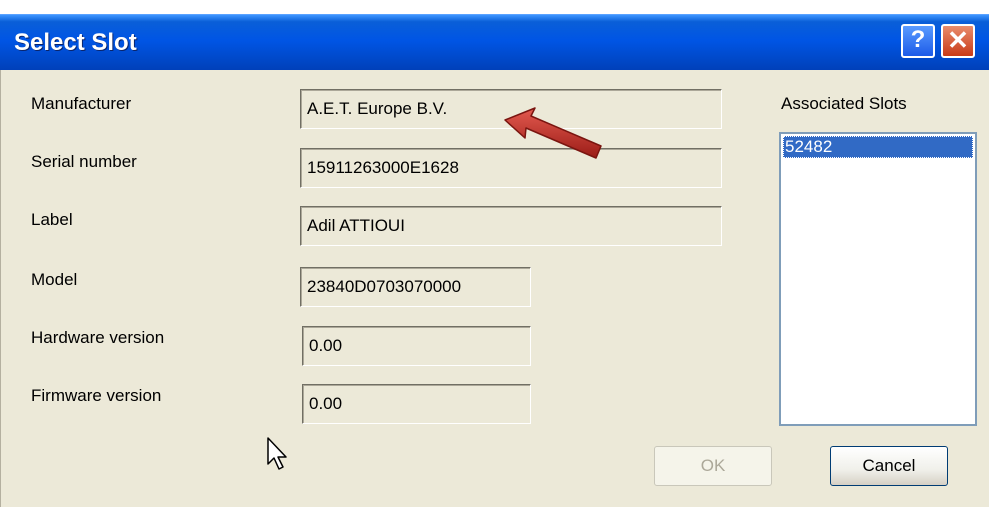  Describe the element at coordinates (416, 346) in the screenshot. I see `hardware-version-field: 0.00` at that location.